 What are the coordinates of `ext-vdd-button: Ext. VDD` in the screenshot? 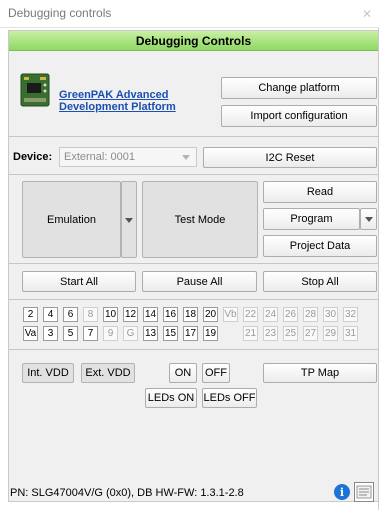 It's located at (108, 373).